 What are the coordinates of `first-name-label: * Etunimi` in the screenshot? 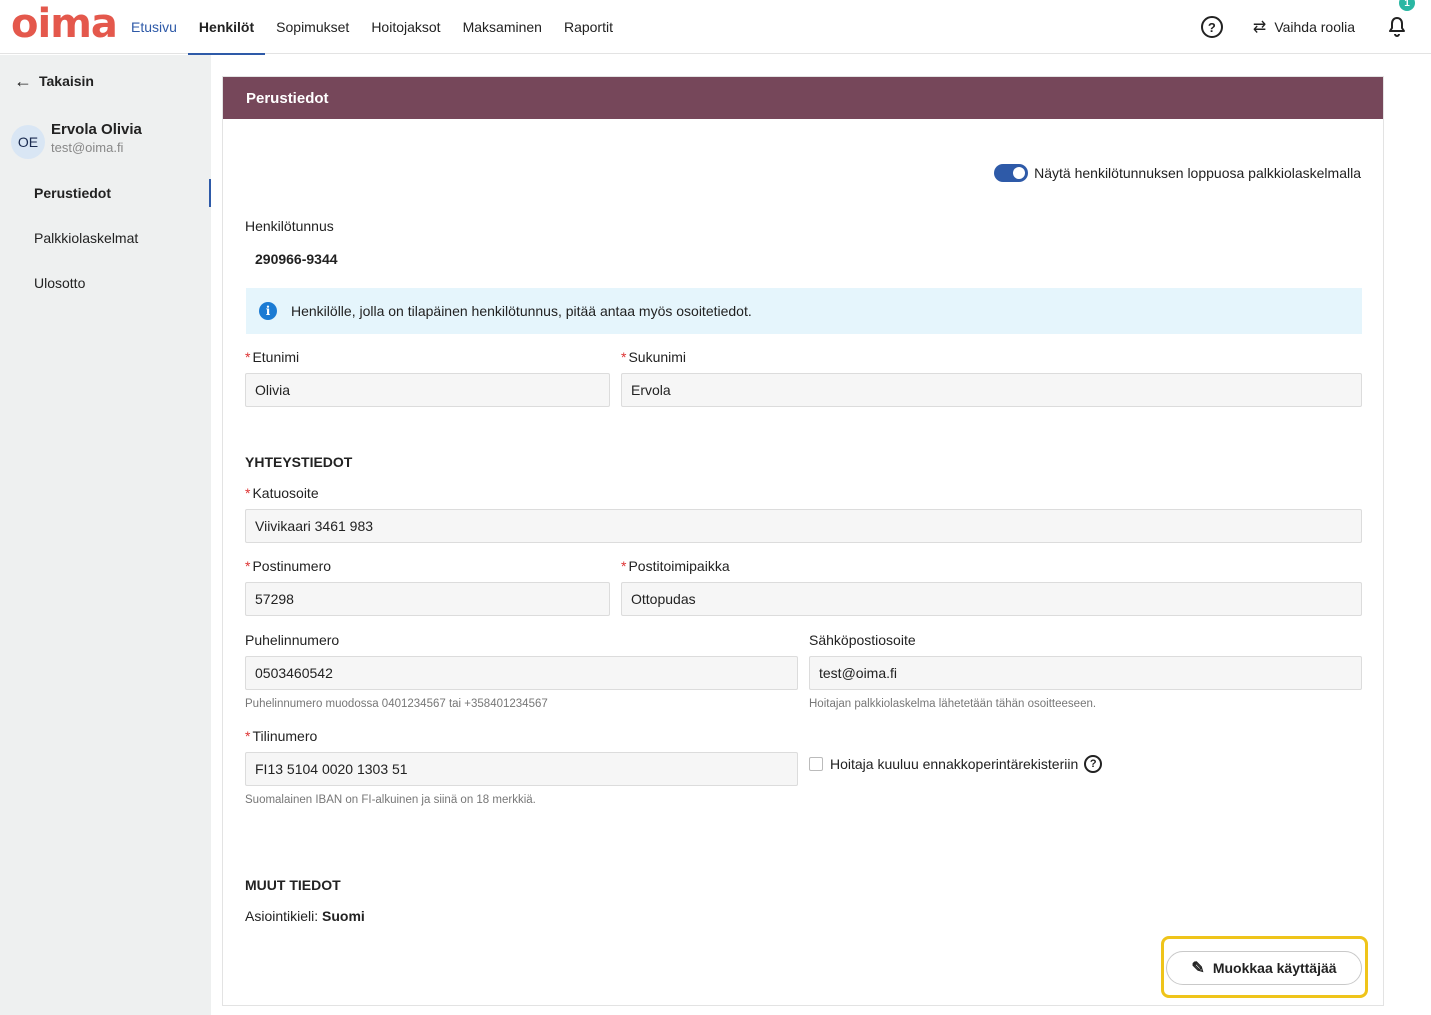 It's located at (272, 357).